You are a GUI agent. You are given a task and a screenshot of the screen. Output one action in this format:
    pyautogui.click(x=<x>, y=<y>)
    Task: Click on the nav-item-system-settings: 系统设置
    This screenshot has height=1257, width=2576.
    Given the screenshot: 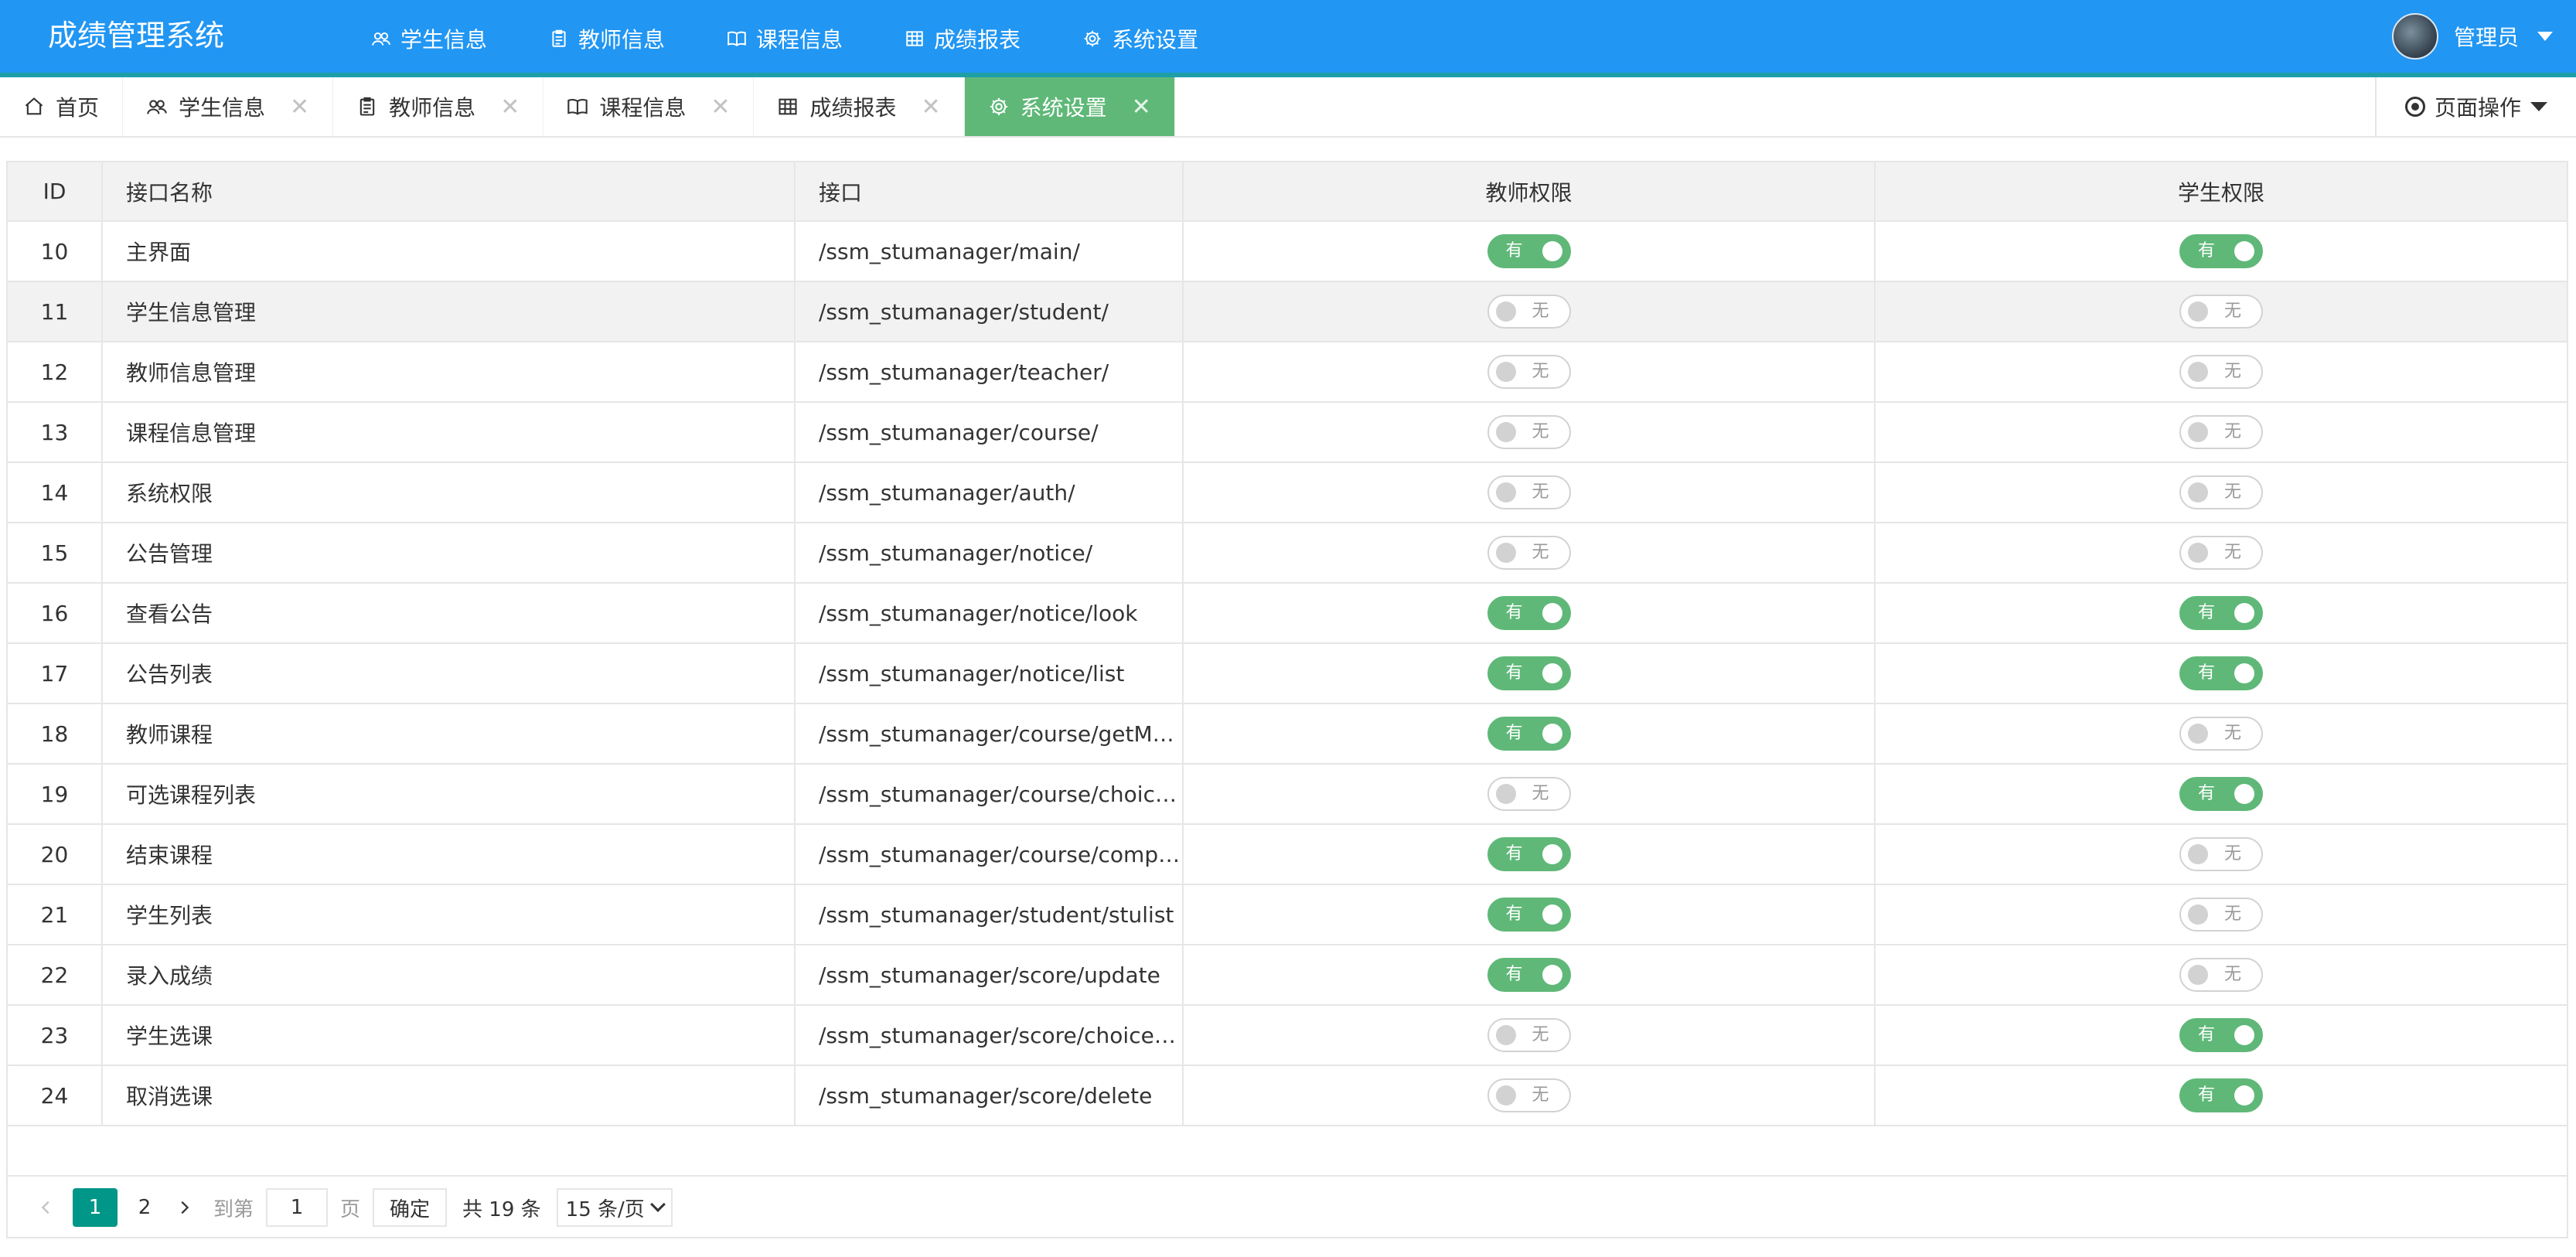 What is the action you would take?
    pyautogui.click(x=1140, y=38)
    